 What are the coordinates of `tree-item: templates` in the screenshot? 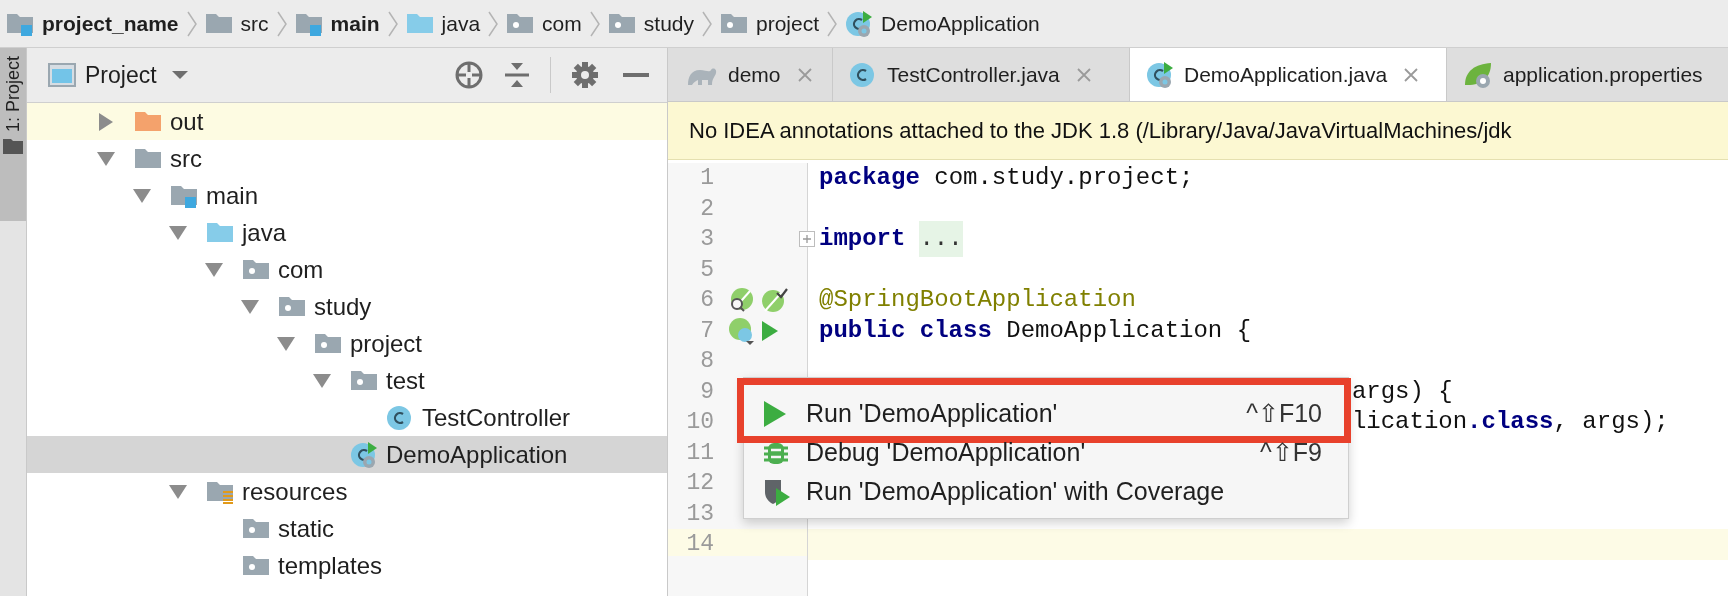 It's located at (347, 565).